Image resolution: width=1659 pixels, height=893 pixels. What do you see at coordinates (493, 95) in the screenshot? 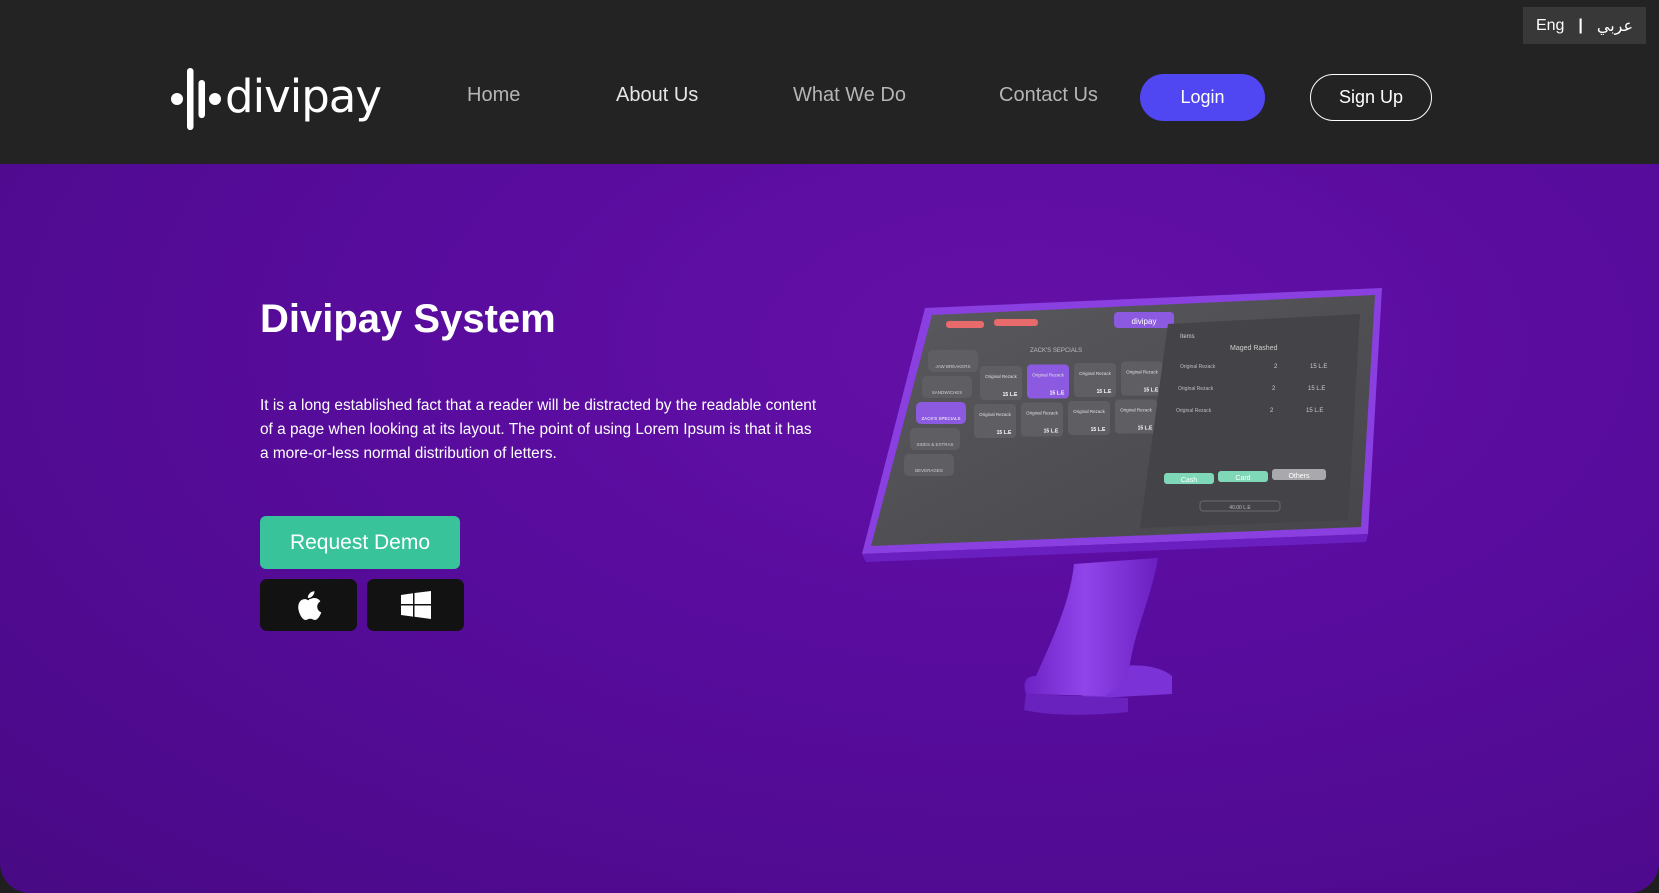
I see `nav-home: Home` at bounding box center [493, 95].